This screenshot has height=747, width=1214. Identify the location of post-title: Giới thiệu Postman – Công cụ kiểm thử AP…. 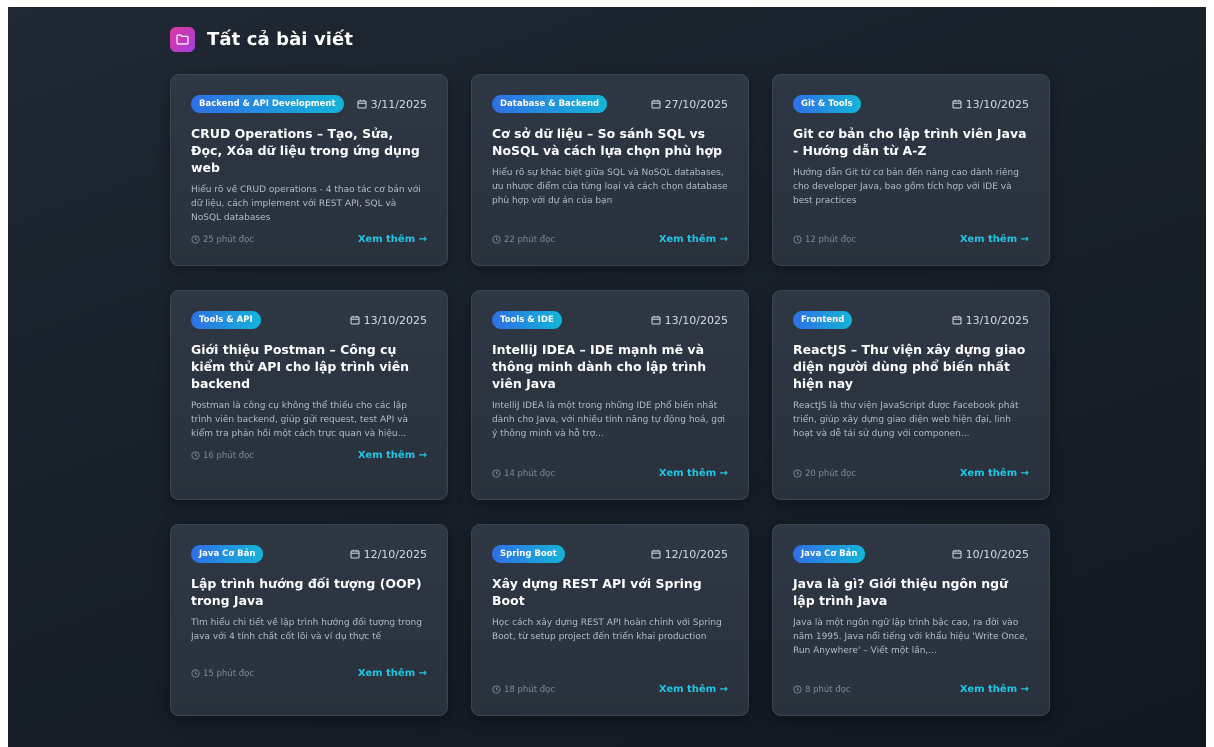
(309, 366).